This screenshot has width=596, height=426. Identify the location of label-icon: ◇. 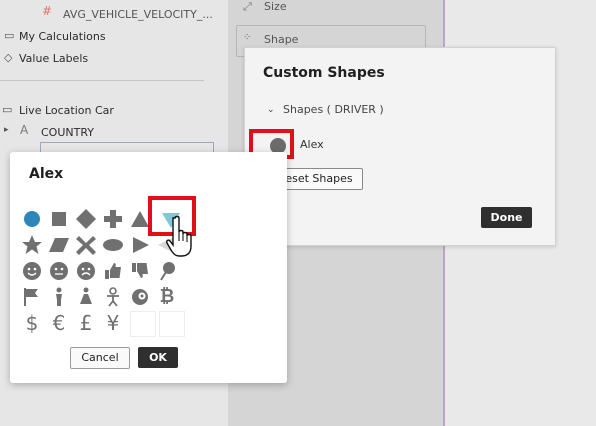
(8, 57).